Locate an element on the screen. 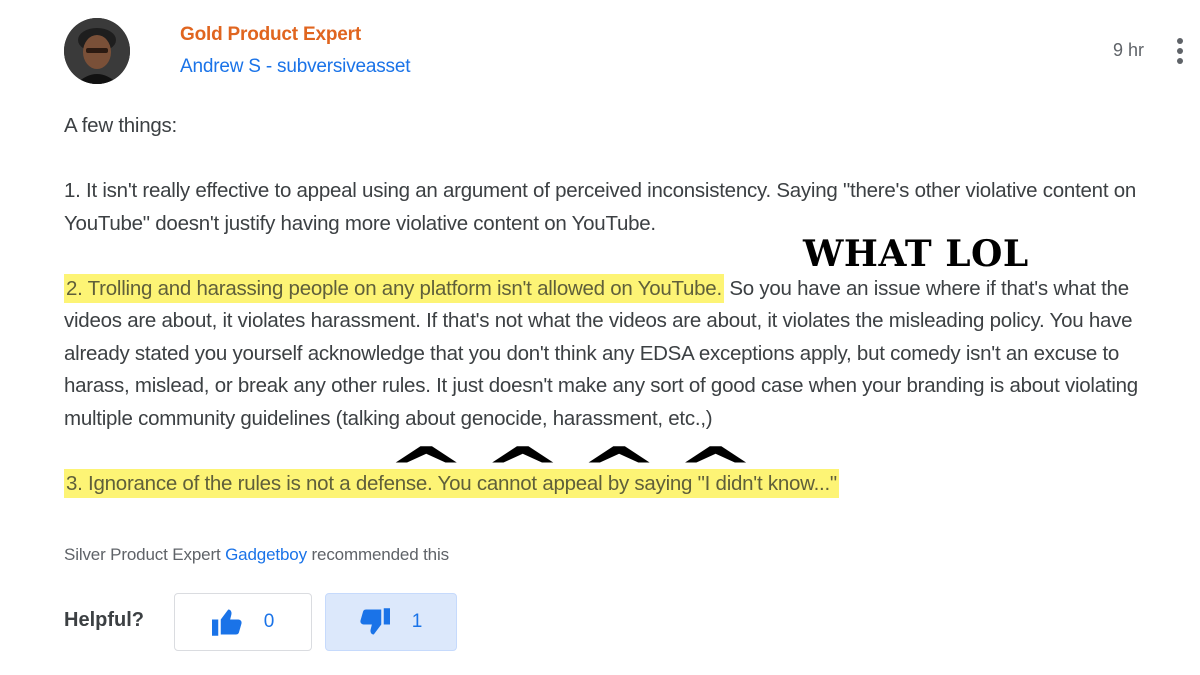  more-options-icon is located at coordinates (1180, 51).